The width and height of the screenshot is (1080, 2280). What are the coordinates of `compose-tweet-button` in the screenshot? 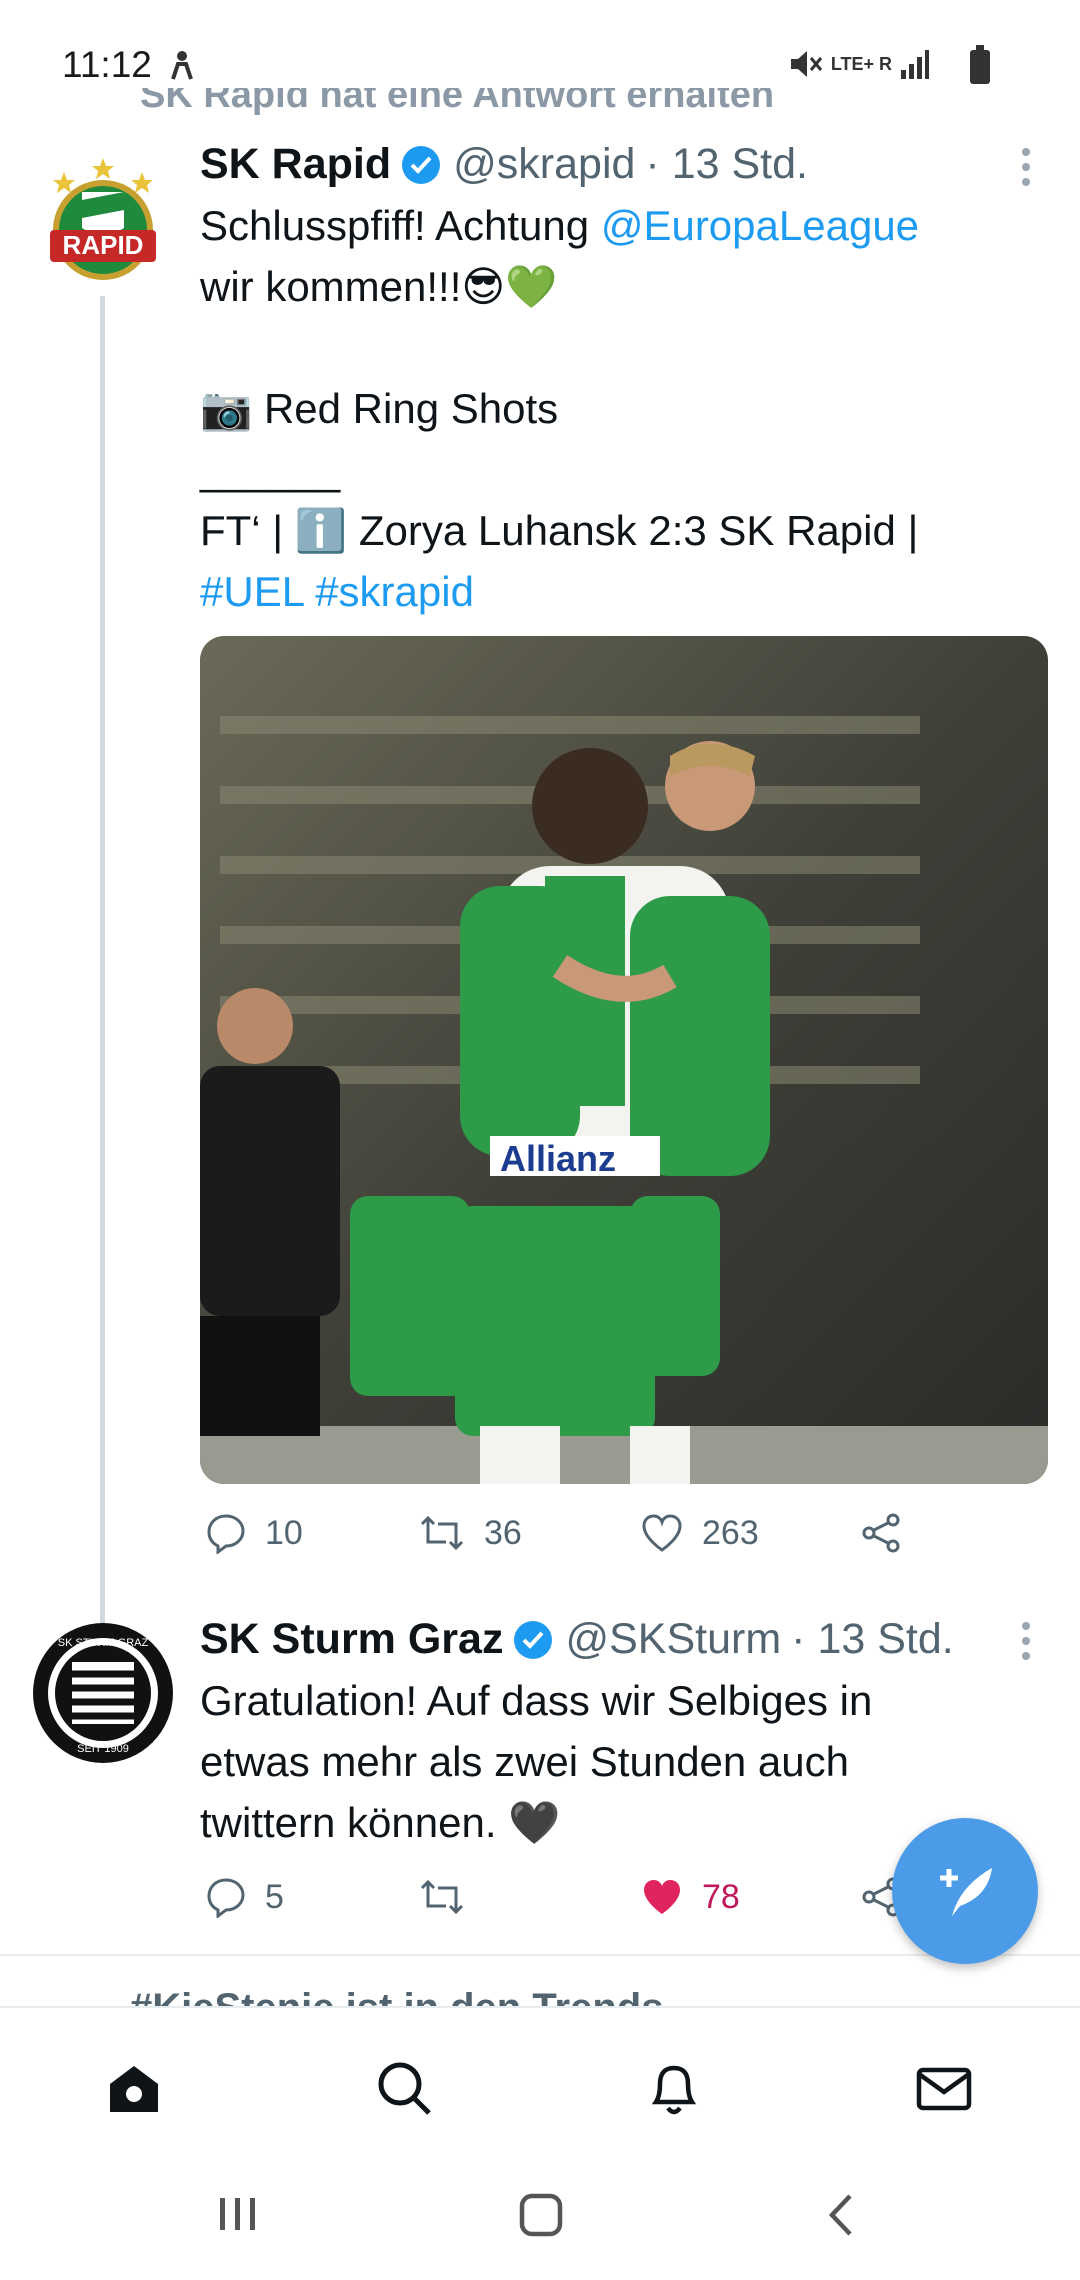 It's located at (965, 1891).